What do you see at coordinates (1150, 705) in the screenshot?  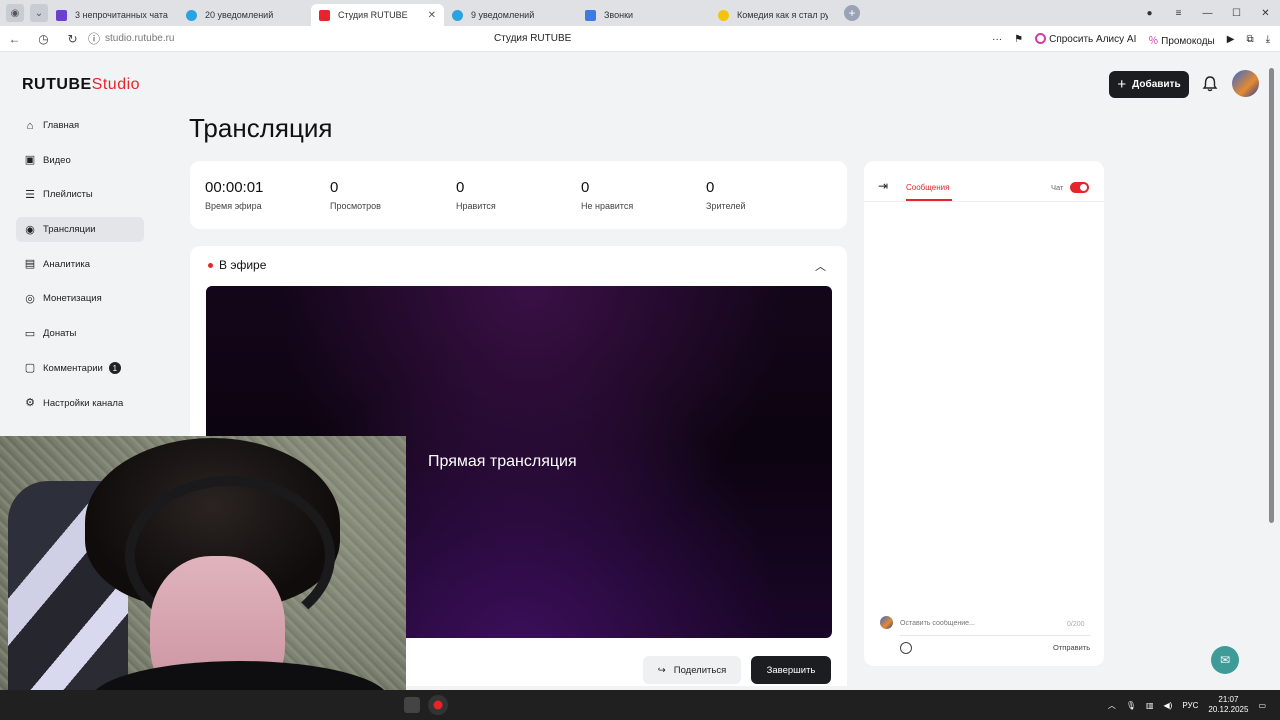 I see `network-icon: ▥` at bounding box center [1150, 705].